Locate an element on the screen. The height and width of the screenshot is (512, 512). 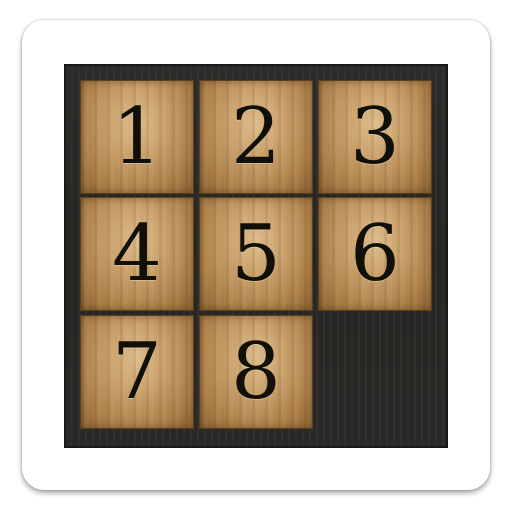
tile-2: 2 is located at coordinates (256, 137).